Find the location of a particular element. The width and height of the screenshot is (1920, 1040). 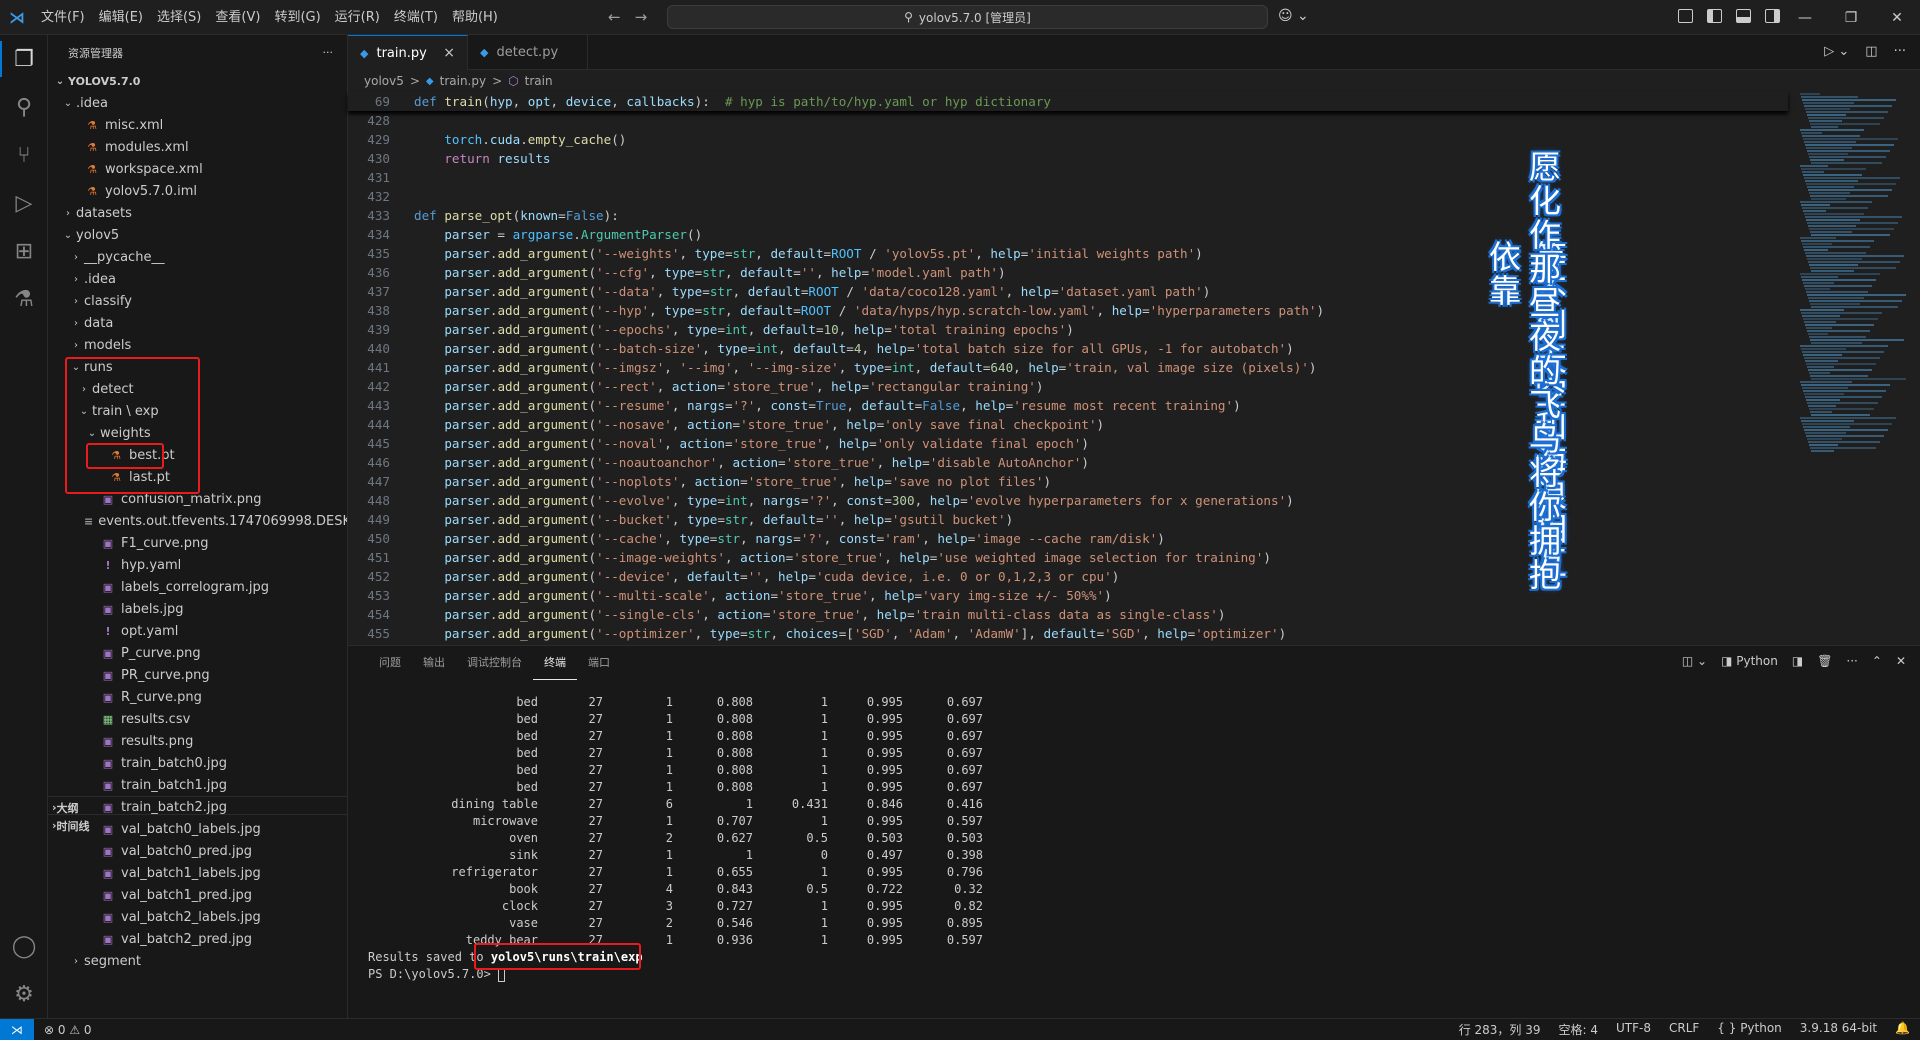

toggle-primary-sidebar-icon is located at coordinates (1714, 16).